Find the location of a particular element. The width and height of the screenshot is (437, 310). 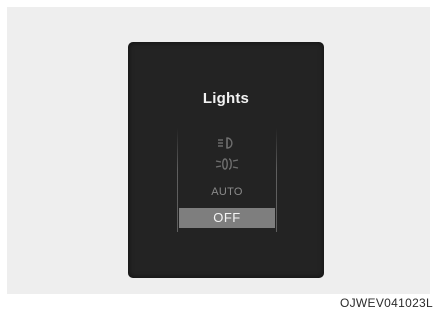

option-off-selected: OFF is located at coordinates (227, 218).